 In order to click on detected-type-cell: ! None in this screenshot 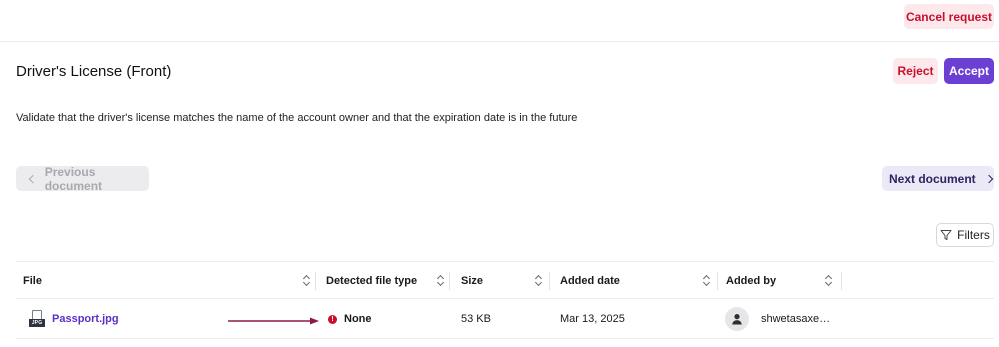, I will do `click(350, 319)`.